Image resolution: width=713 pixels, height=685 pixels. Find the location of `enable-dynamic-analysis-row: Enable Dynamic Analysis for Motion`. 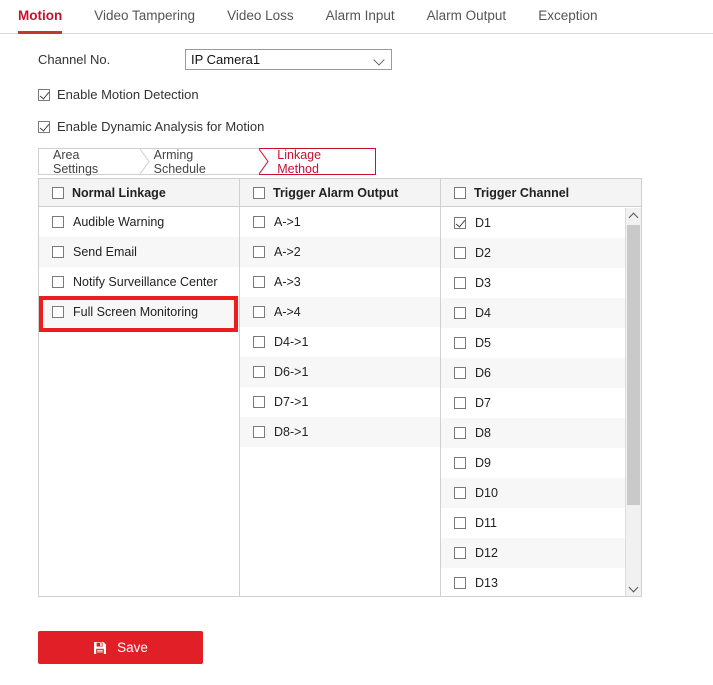

enable-dynamic-analysis-row: Enable Dynamic Analysis for Motion is located at coordinates (375, 127).